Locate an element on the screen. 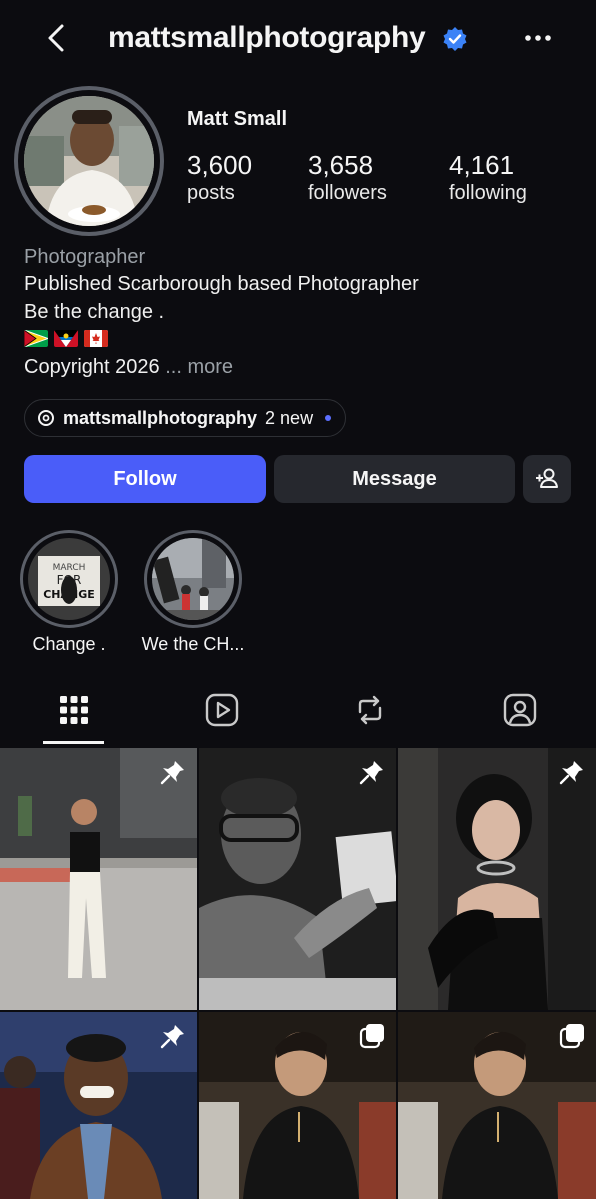  suggest-people-button is located at coordinates (547, 479).